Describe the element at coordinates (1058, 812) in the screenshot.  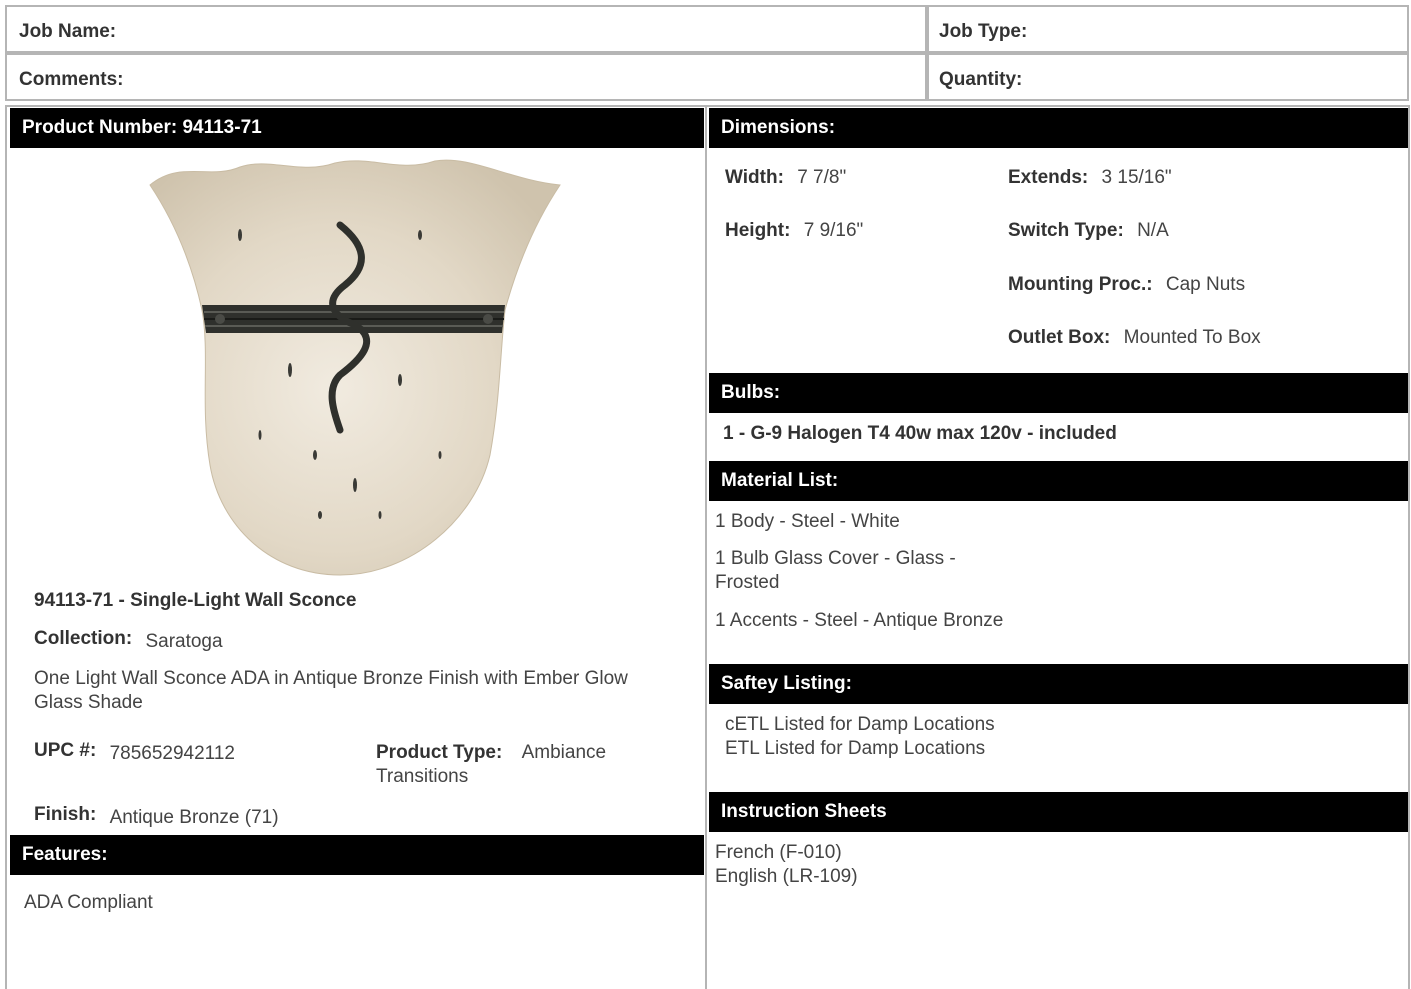
I see `instruction-sheets-header: Instruction Sheets` at that location.